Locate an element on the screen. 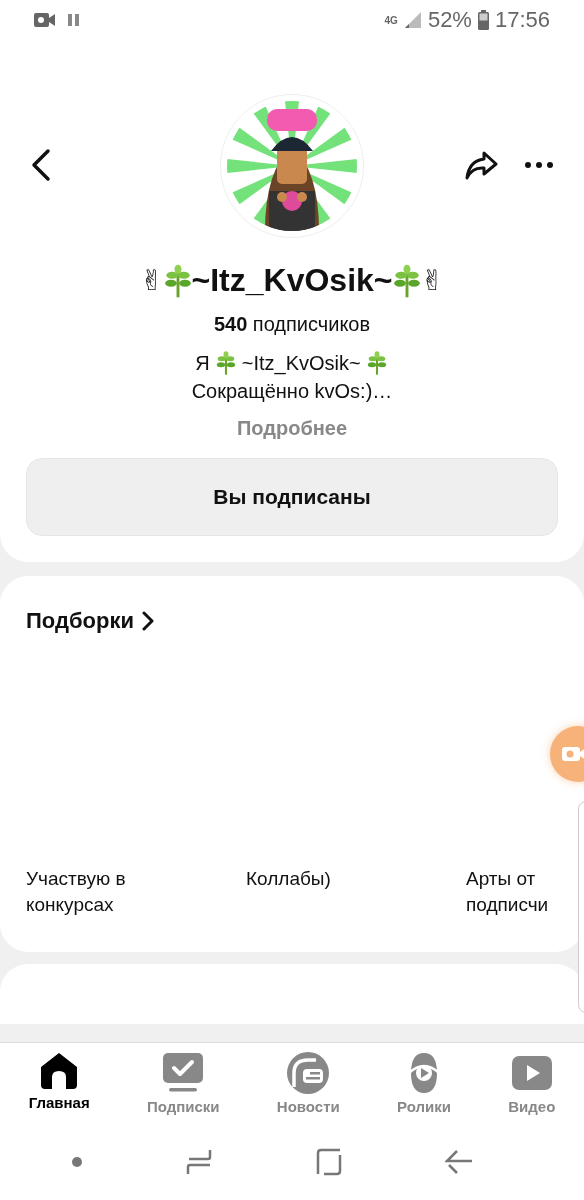 The height and width of the screenshot is (1200, 584). network-type: 4G is located at coordinates (391, 20).